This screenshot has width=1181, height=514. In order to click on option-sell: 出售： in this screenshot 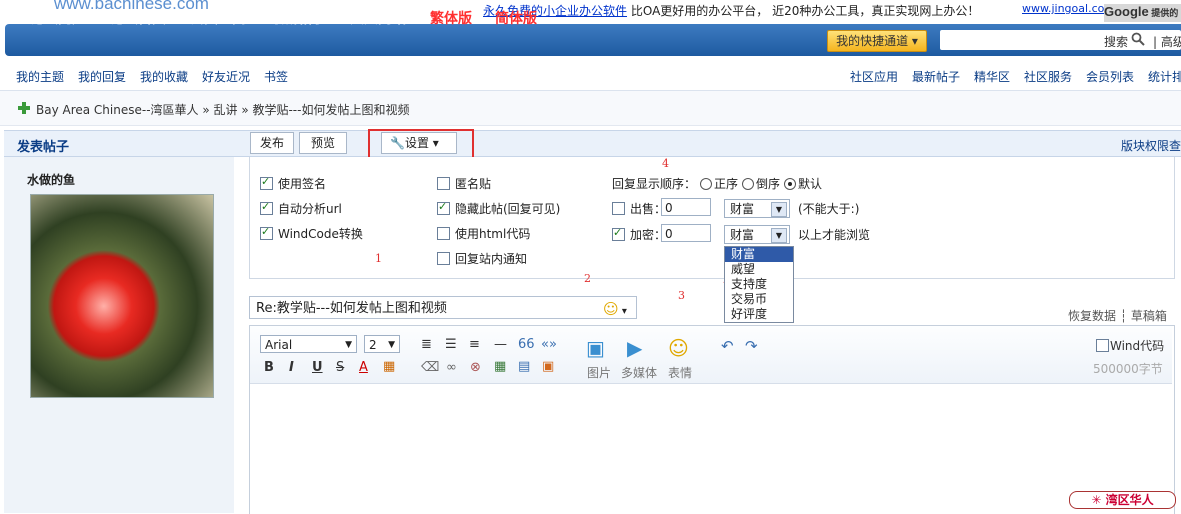, I will do `click(639, 208)`.